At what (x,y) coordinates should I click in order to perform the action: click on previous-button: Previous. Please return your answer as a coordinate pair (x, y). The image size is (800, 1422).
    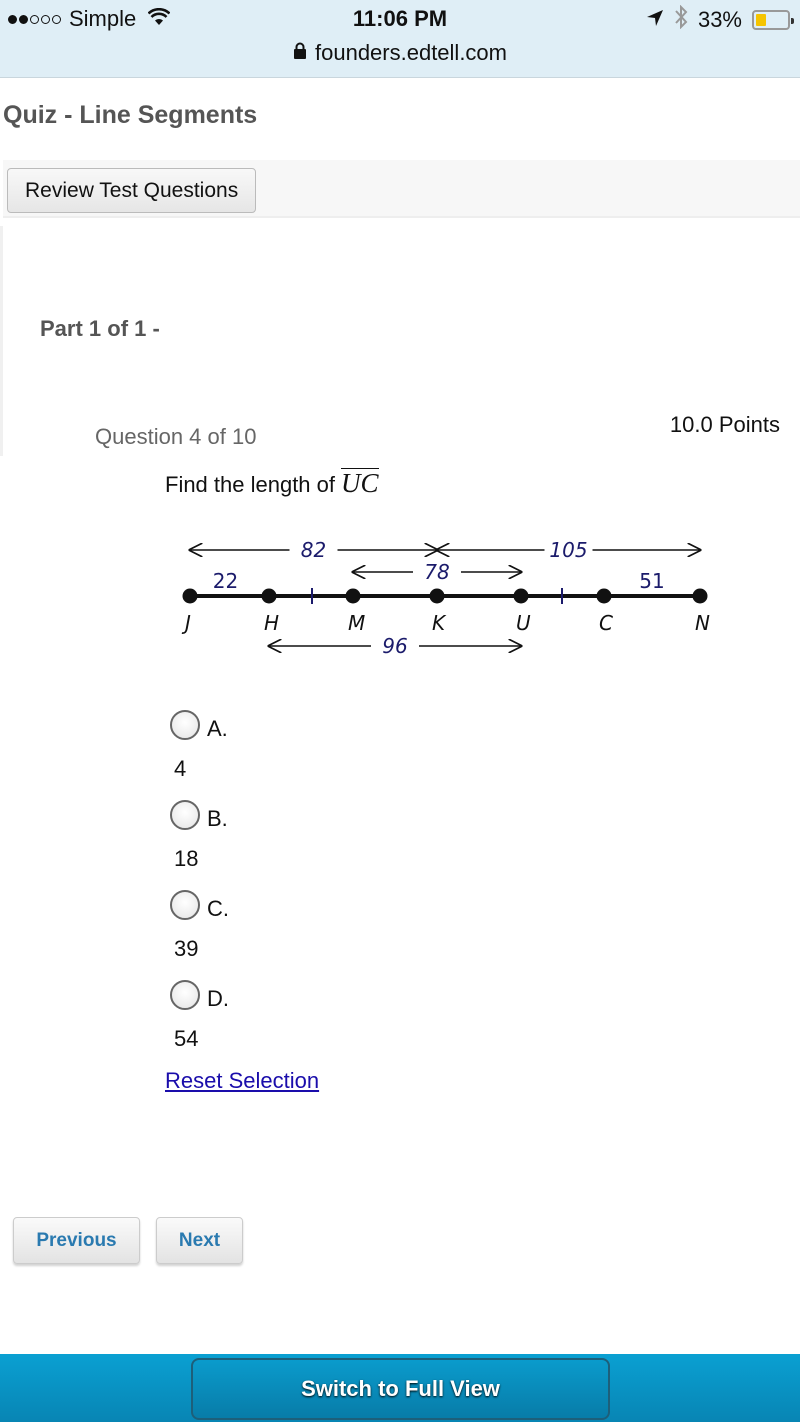
    Looking at the image, I should click on (76, 1240).